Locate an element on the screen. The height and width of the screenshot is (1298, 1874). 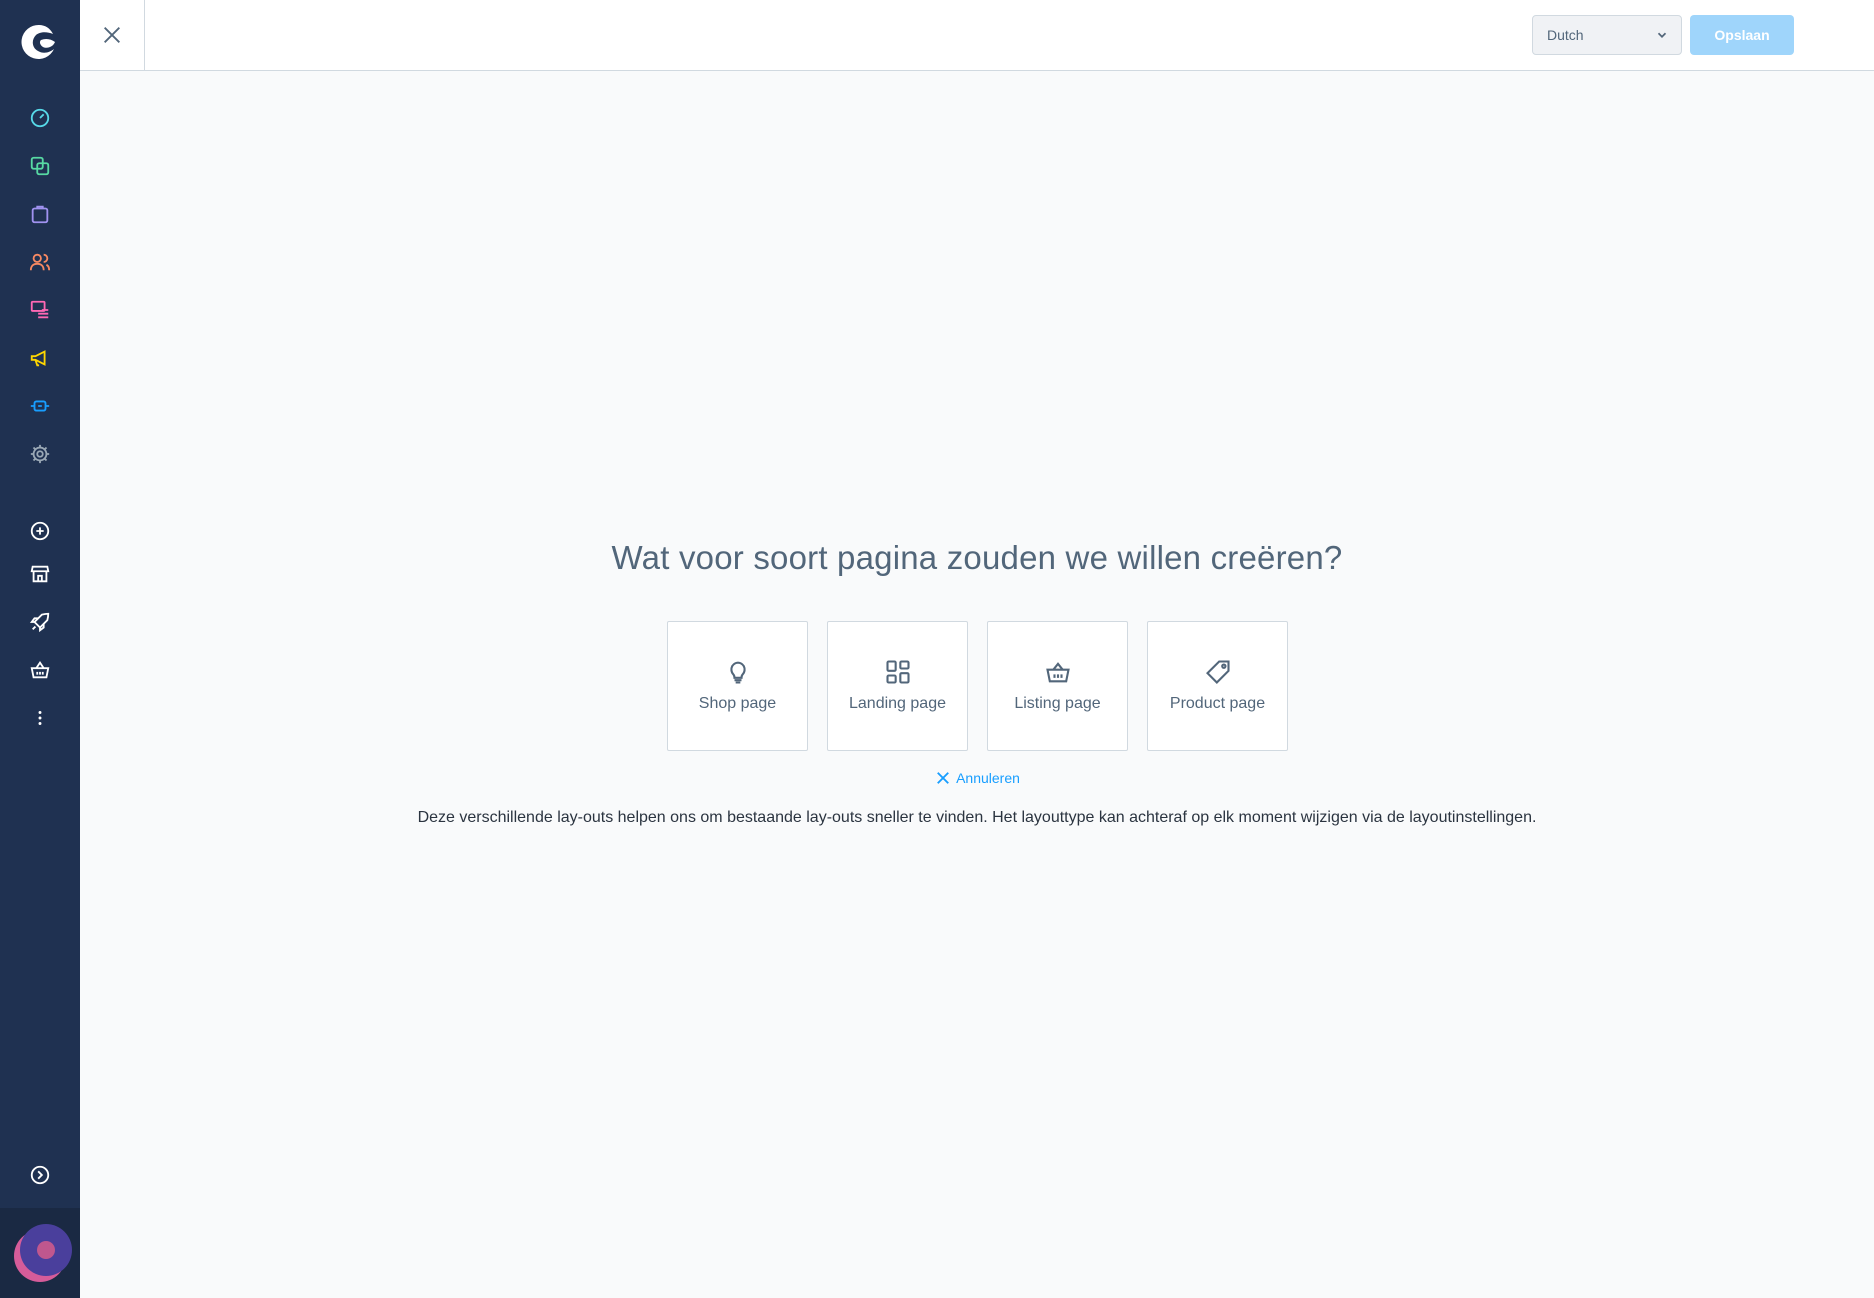
orders-icon is located at coordinates (40, 214).